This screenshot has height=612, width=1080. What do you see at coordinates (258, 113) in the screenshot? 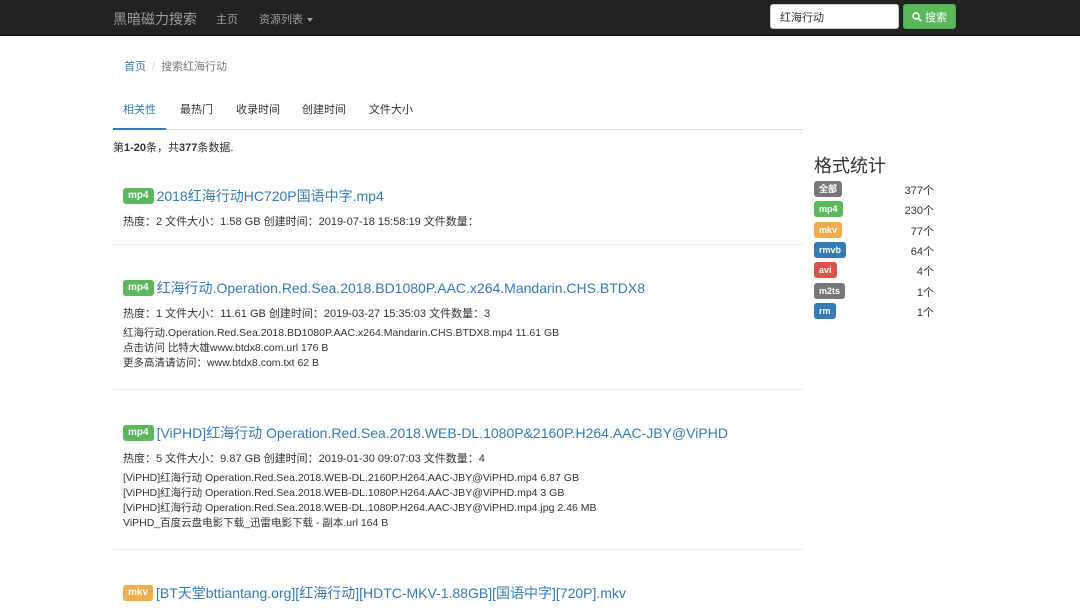
I see `tab-indexed-time: 收录时间` at bounding box center [258, 113].